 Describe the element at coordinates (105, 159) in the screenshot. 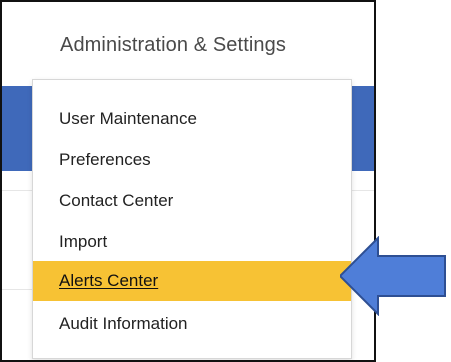

I see `menu-item-label: Preferences` at that location.